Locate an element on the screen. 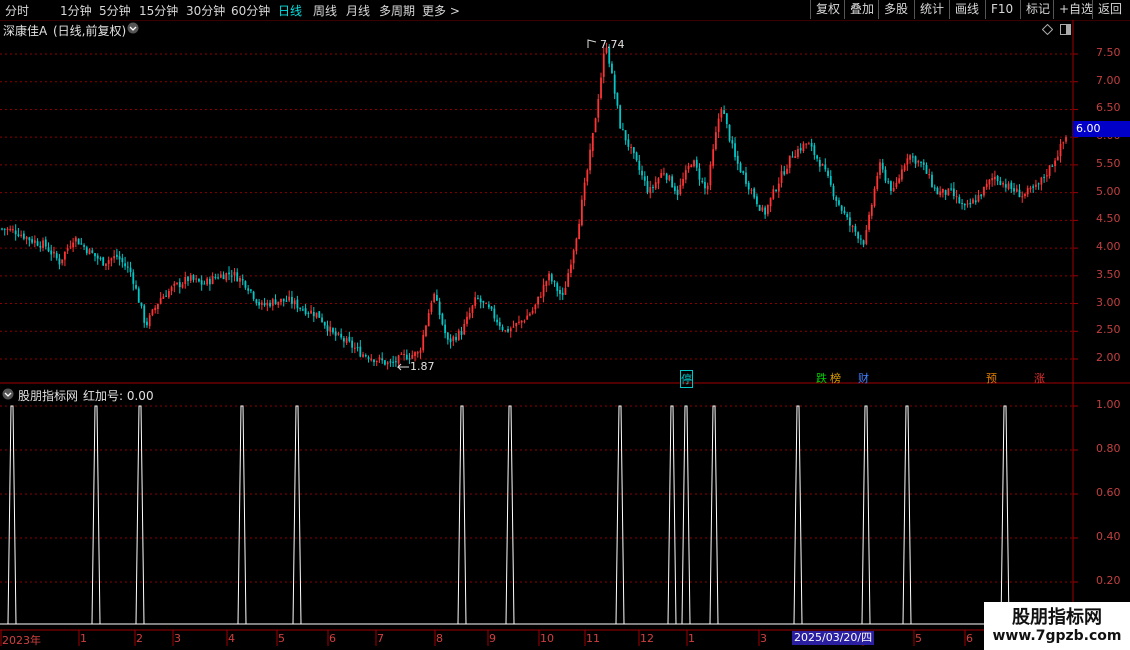  indicator-tick-label: 0.60 is located at coordinates (1108, 492).